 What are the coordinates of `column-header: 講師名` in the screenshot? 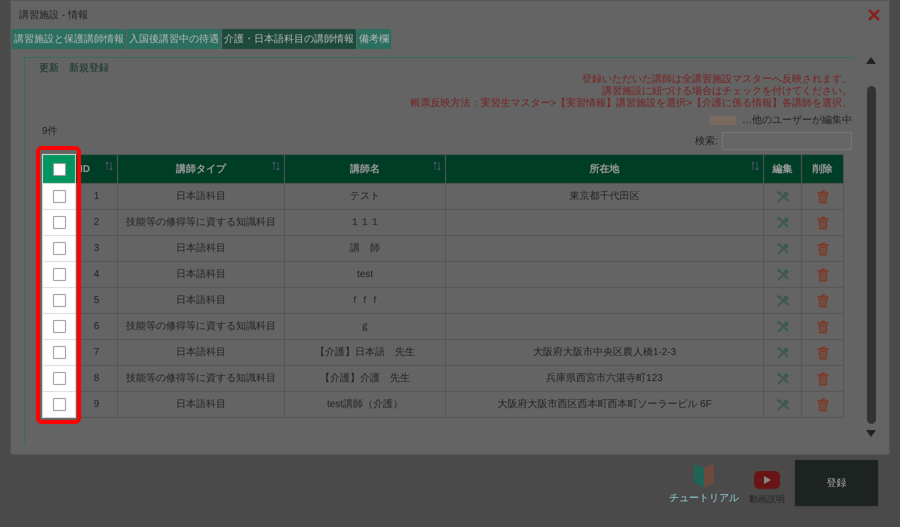 It's located at (365, 169).